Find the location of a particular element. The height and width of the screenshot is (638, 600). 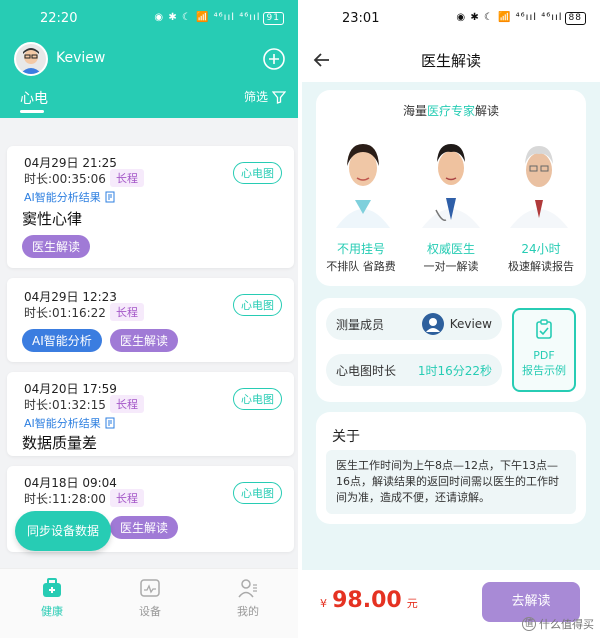

feature-subtitle: 一对一解读 is located at coordinates (451, 266).